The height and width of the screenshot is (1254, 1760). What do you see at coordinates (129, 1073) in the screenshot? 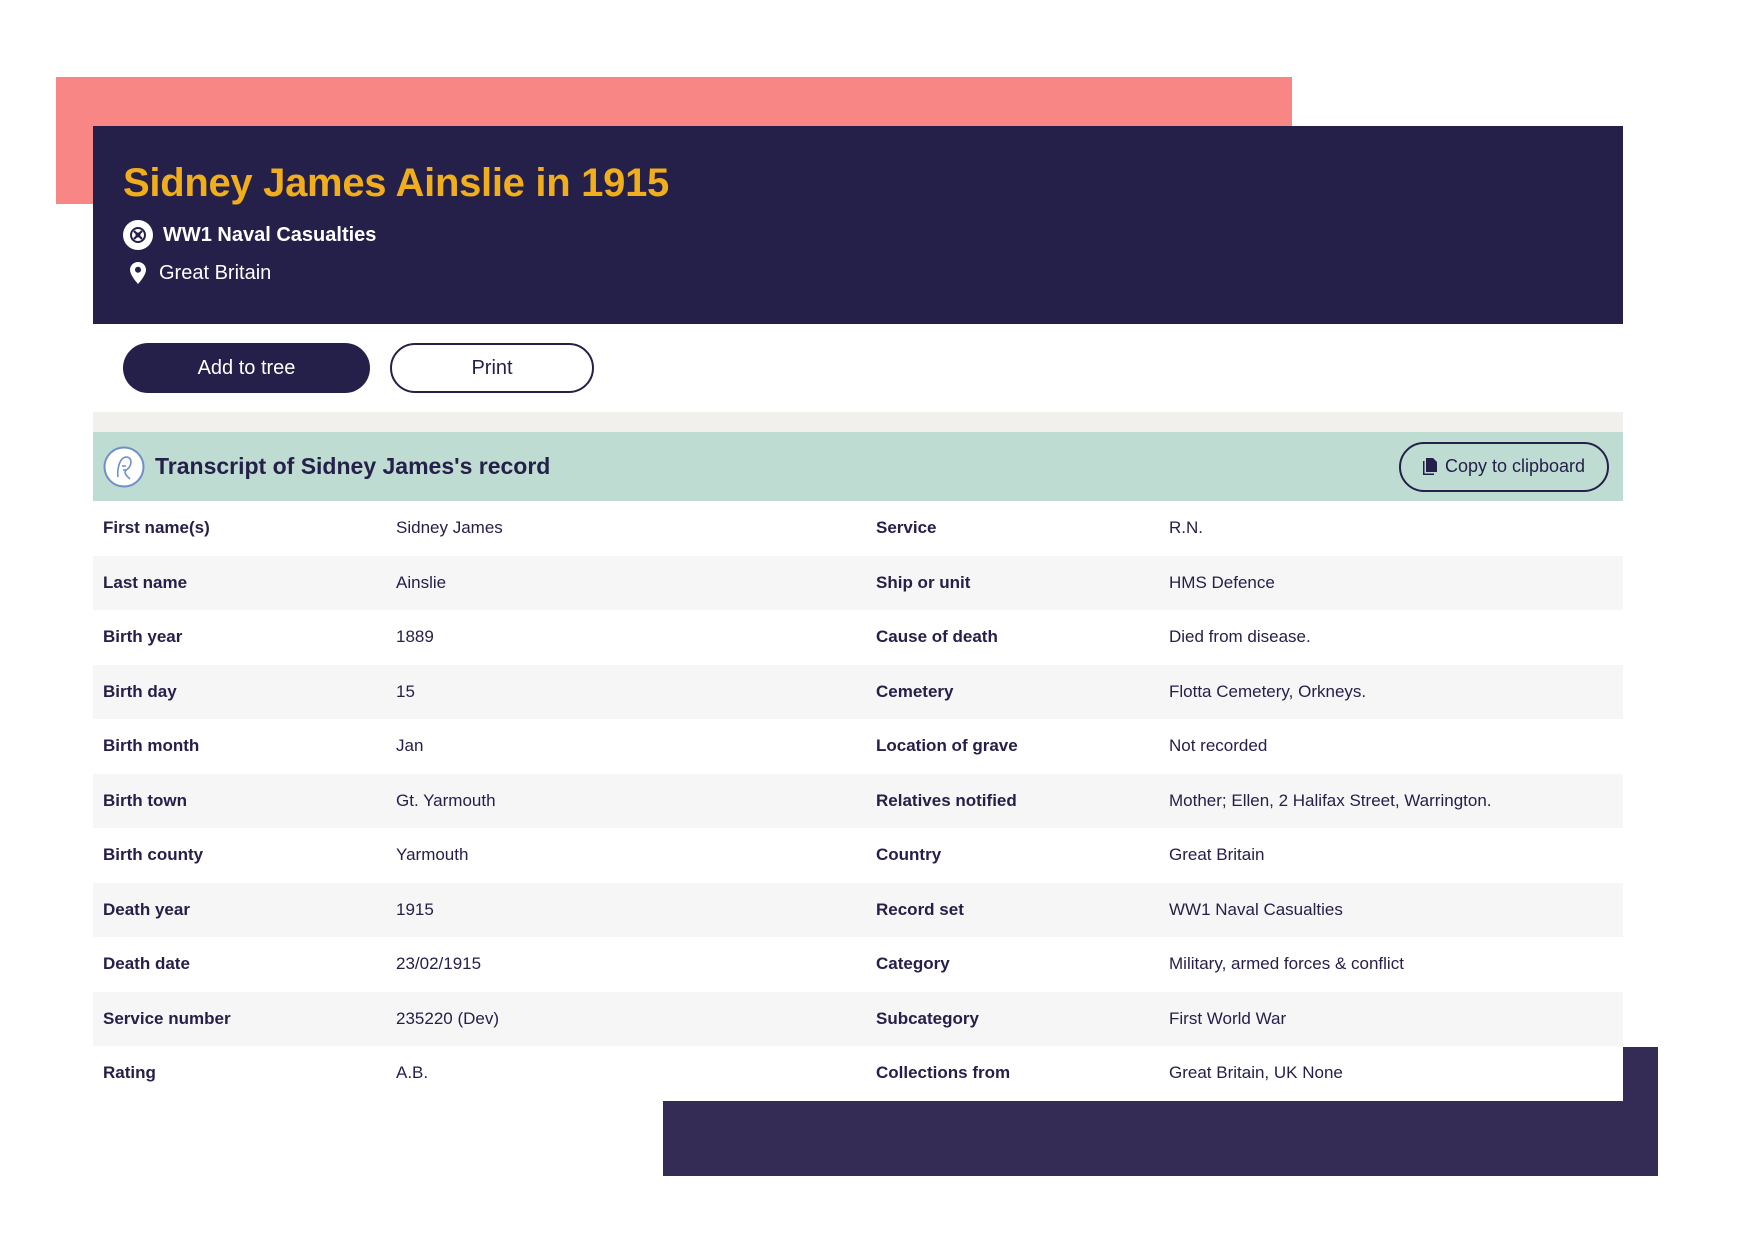
I see `field-label: Rating` at bounding box center [129, 1073].